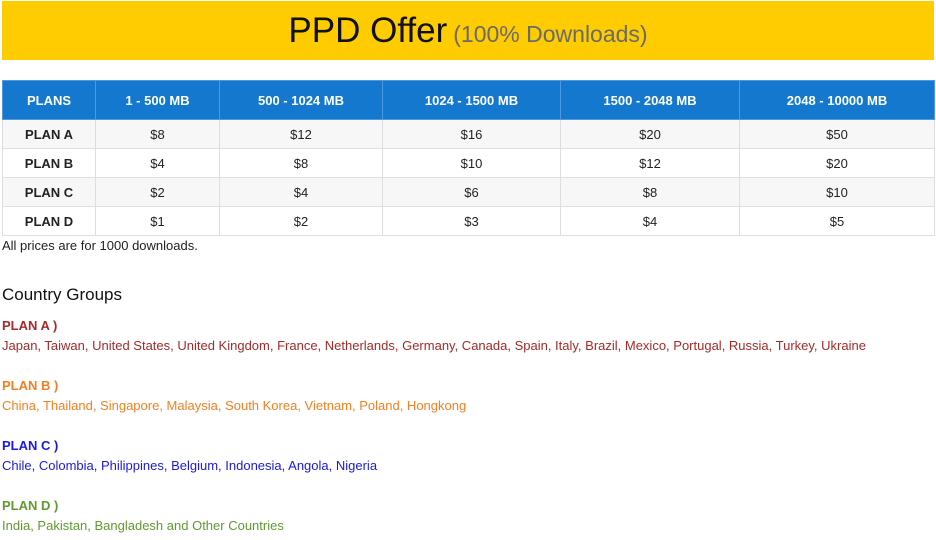 The width and height of the screenshot is (936, 540). I want to click on country-group-label: PLAN A ), so click(30, 325).